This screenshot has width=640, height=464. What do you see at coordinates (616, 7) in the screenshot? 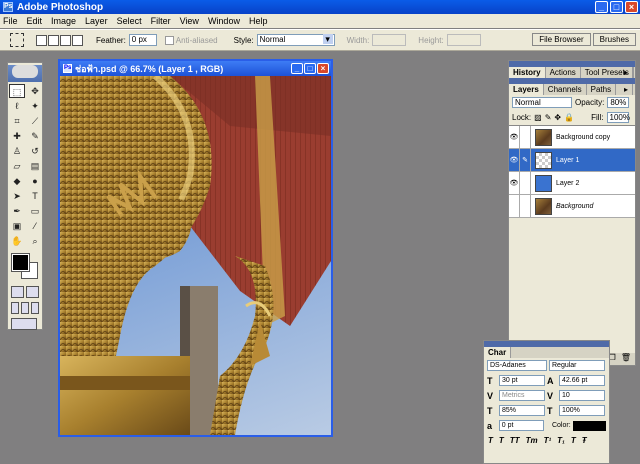
I see `maximize-button: □` at bounding box center [616, 7].